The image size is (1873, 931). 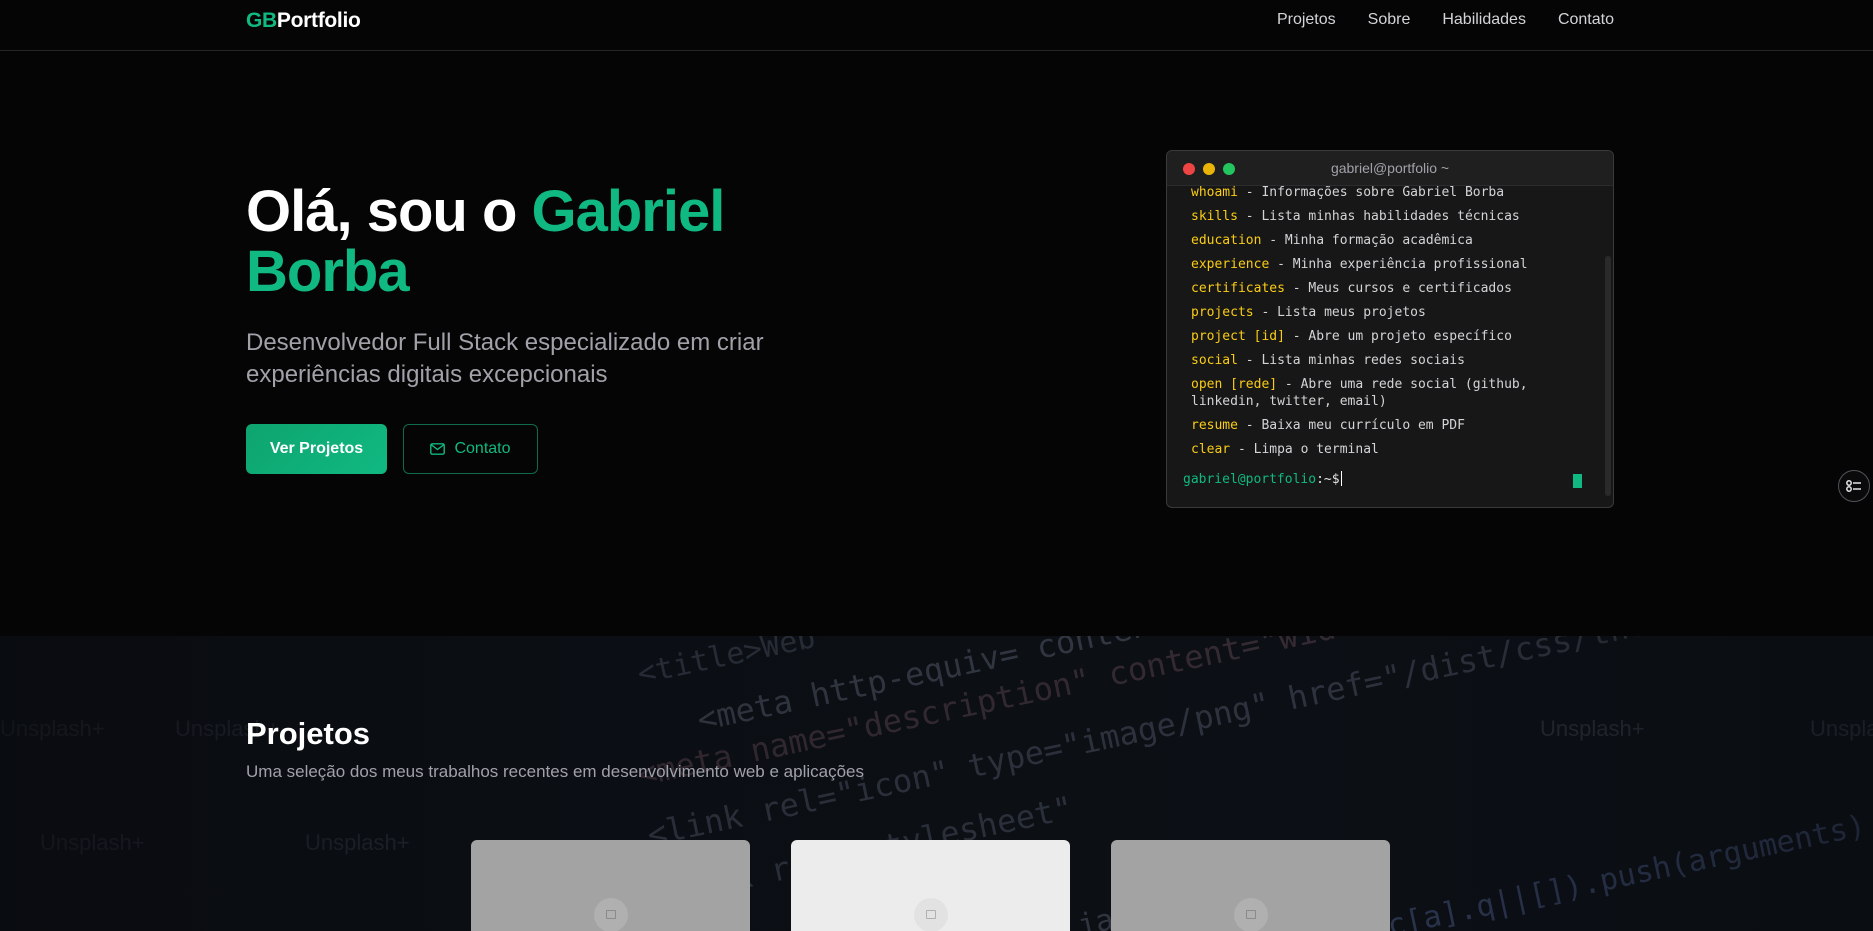 I want to click on nav-link-projetos: Projetos, so click(x=1306, y=20).